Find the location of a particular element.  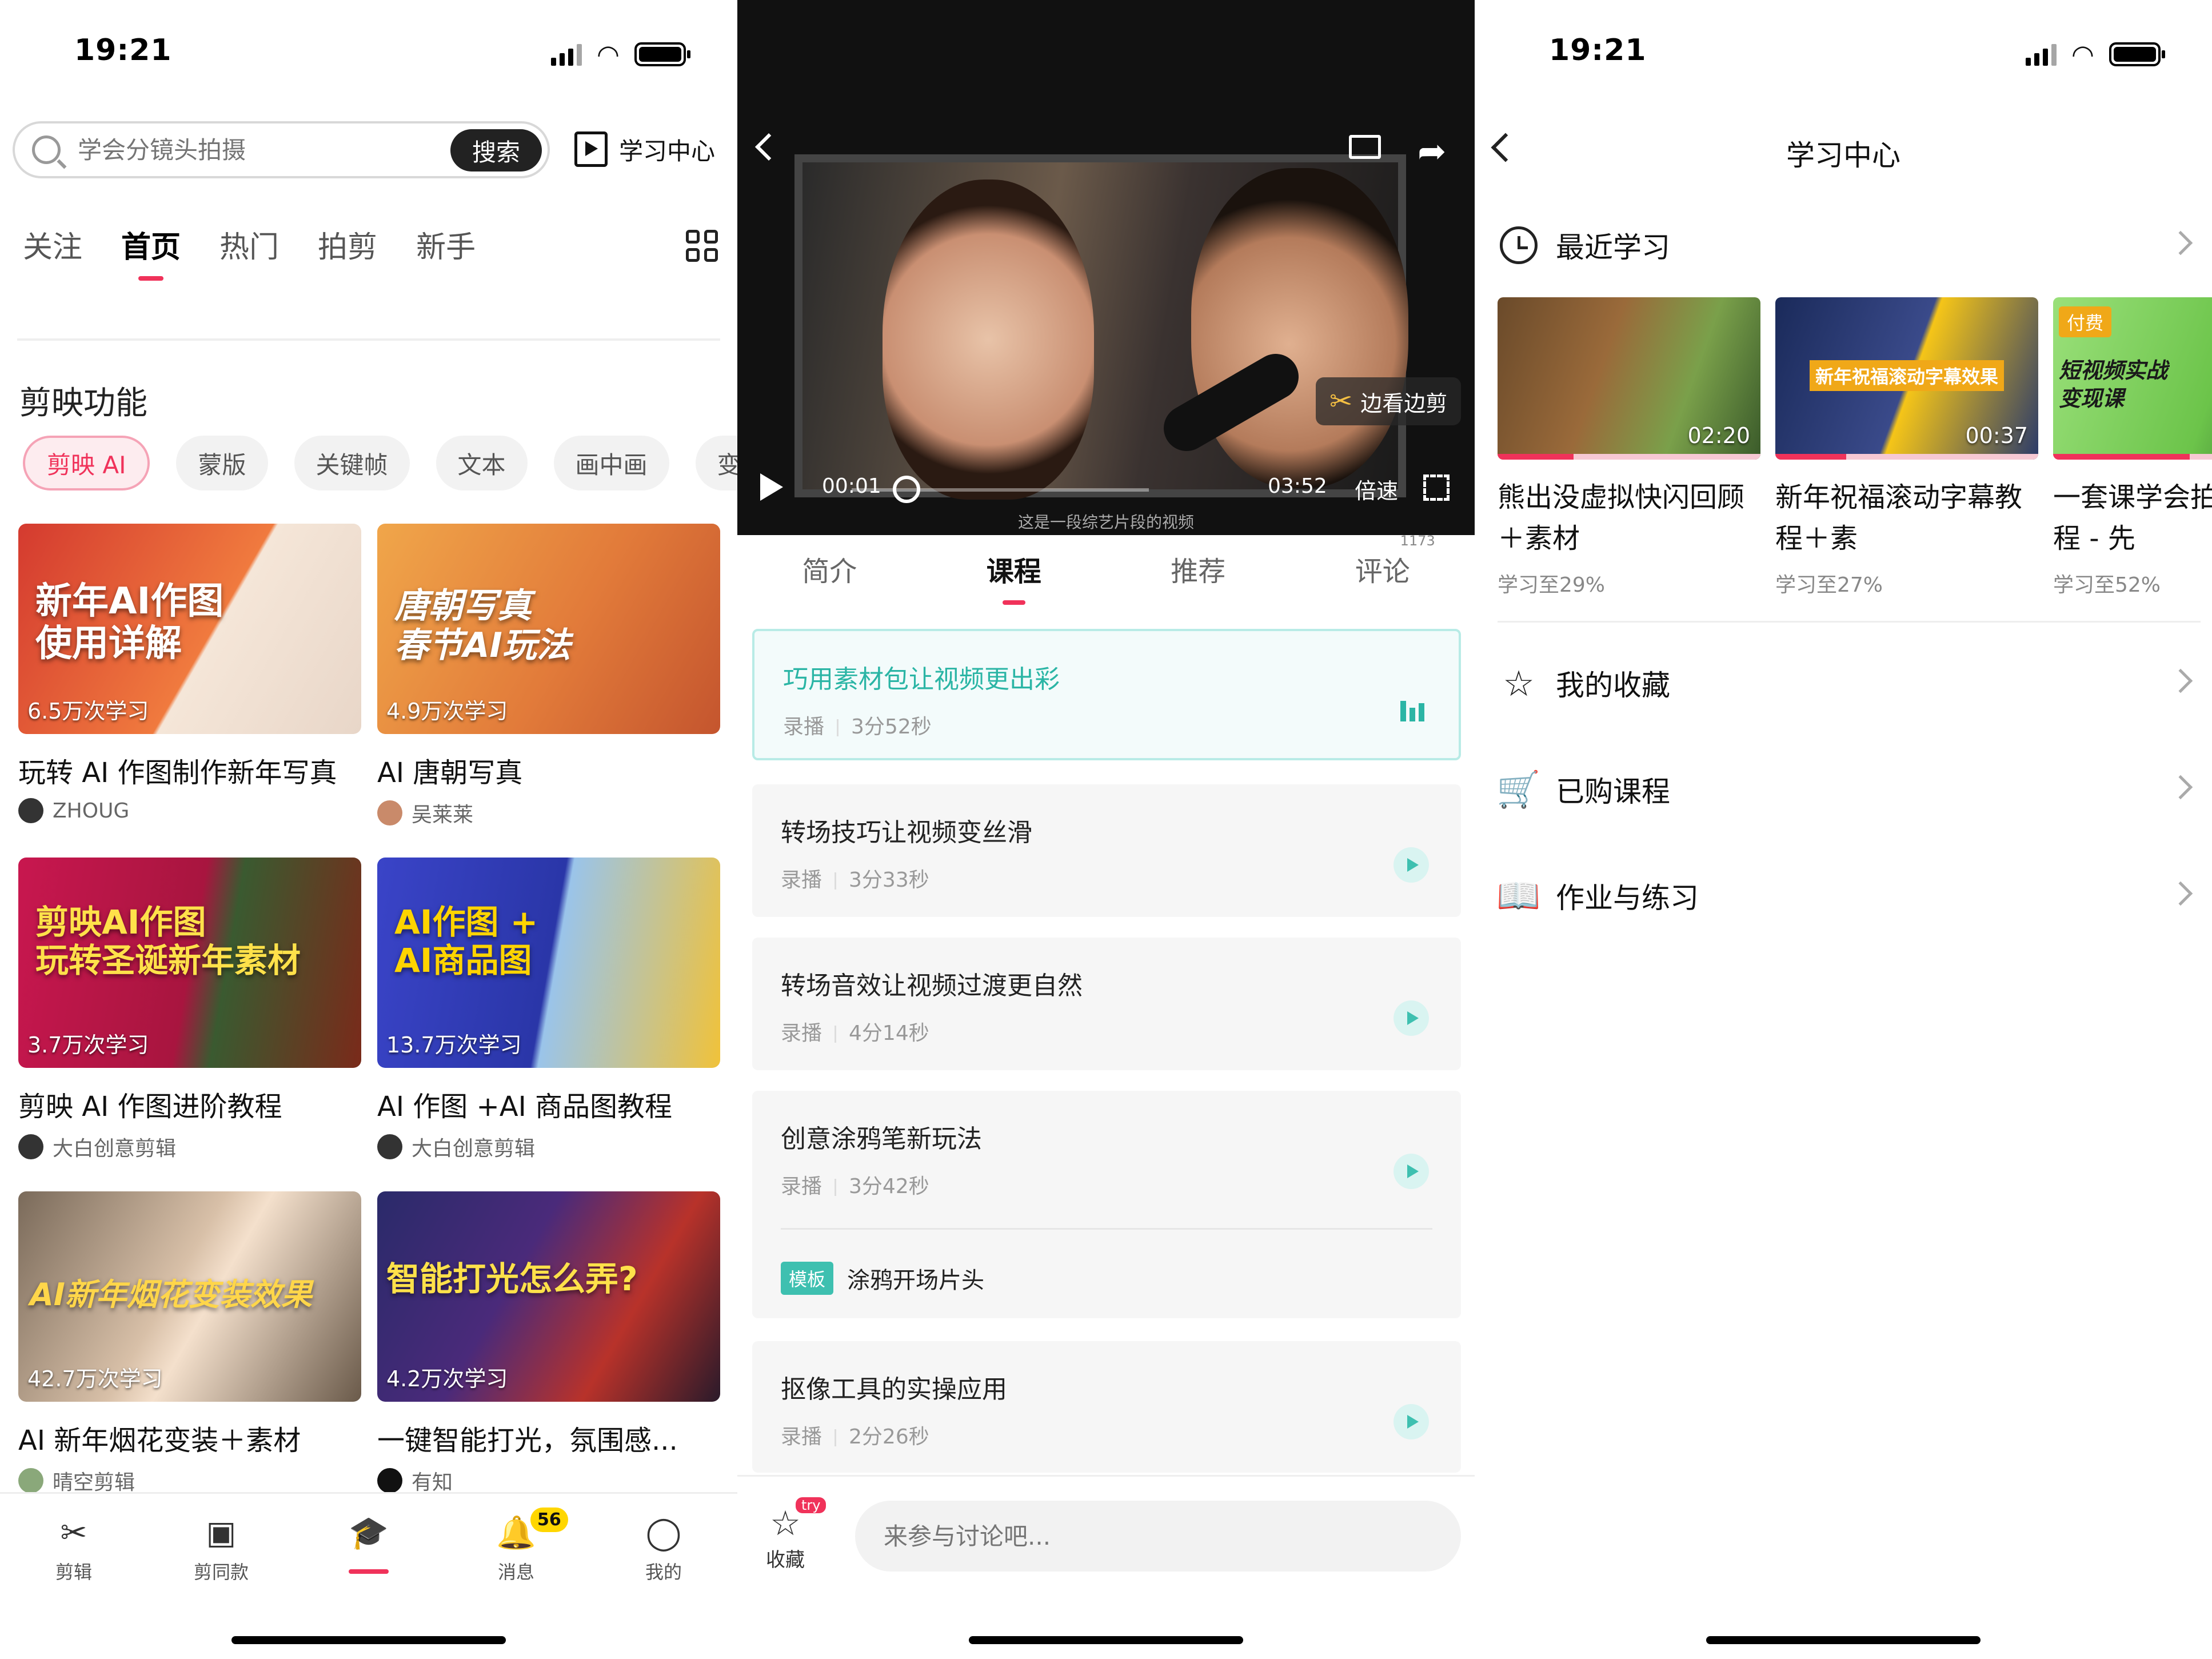

lesson-item: 转场音效让视频过渡更自然 录播 4分14秒 is located at coordinates (1106, 1004).